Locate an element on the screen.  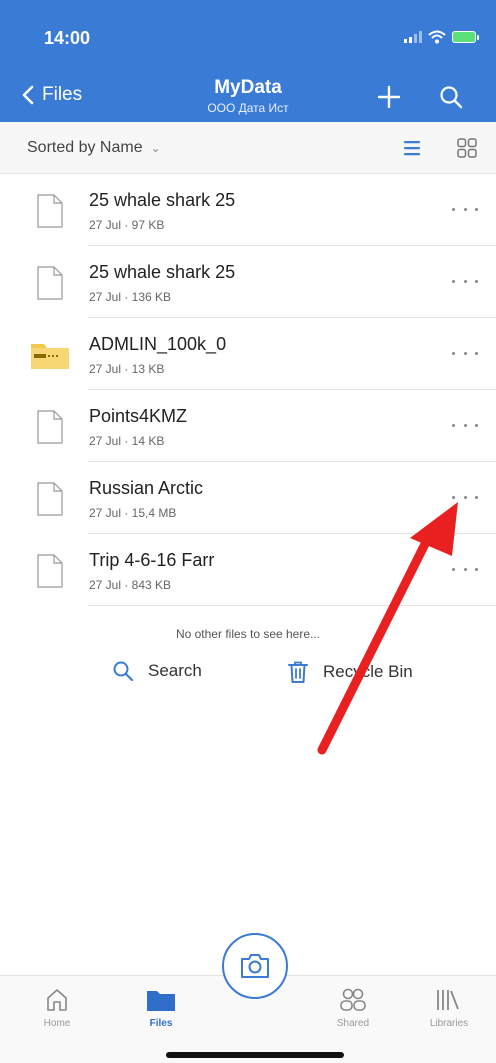
tab-libraries: Libraries is located at coordinates (449, 1007).